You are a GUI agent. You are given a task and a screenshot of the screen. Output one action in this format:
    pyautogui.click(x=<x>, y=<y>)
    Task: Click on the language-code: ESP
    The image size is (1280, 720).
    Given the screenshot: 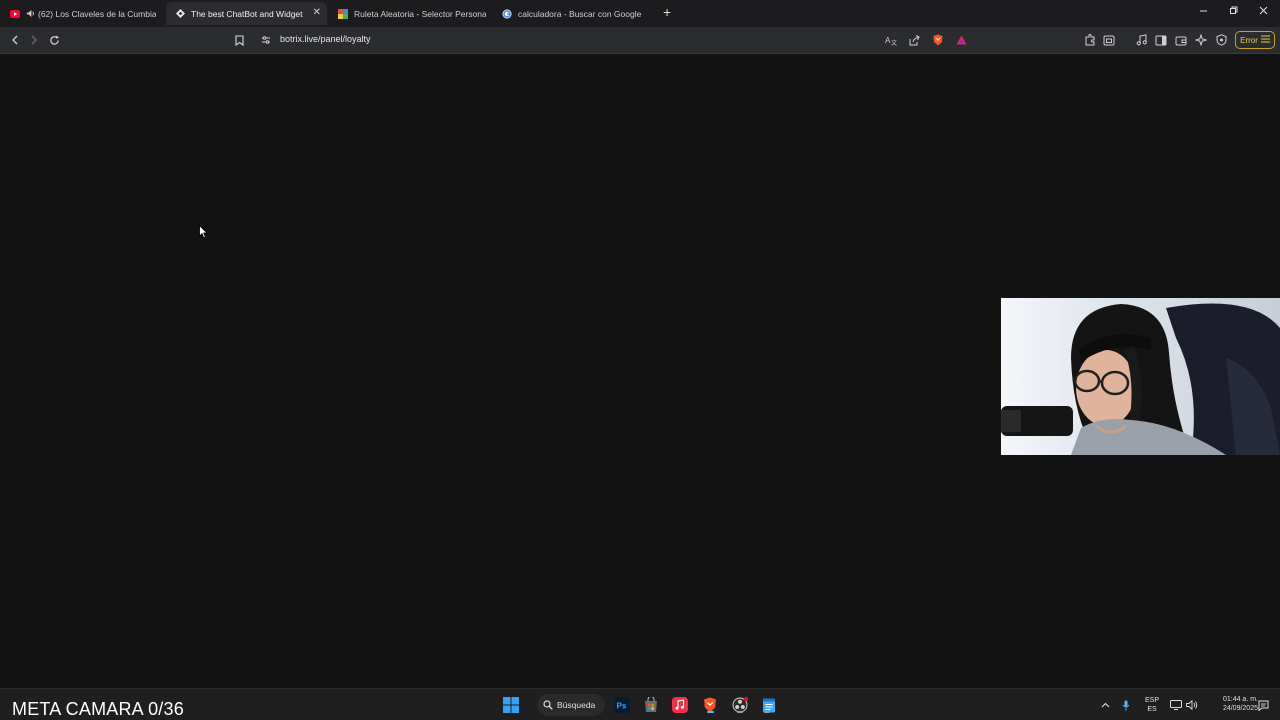 What is the action you would take?
    pyautogui.click(x=1151, y=700)
    